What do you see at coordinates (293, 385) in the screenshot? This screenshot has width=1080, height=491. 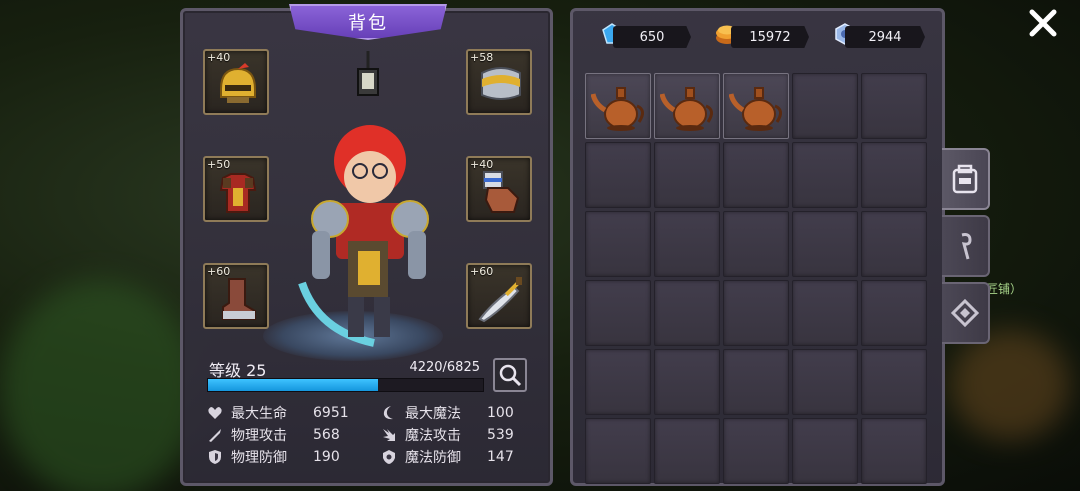 I see `exp-bar-fill` at bounding box center [293, 385].